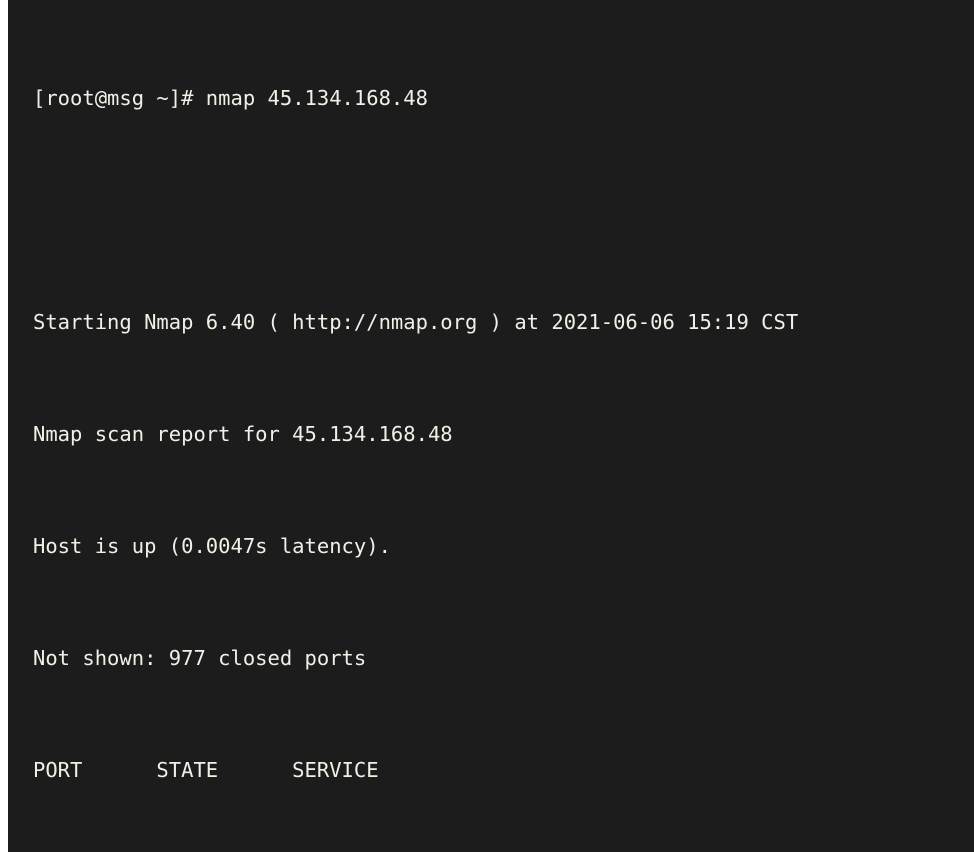 The width and height of the screenshot is (974, 852). Describe the element at coordinates (200, 658) in the screenshot. I see `not-shown-line: Not shown: 977 closed ports` at that location.